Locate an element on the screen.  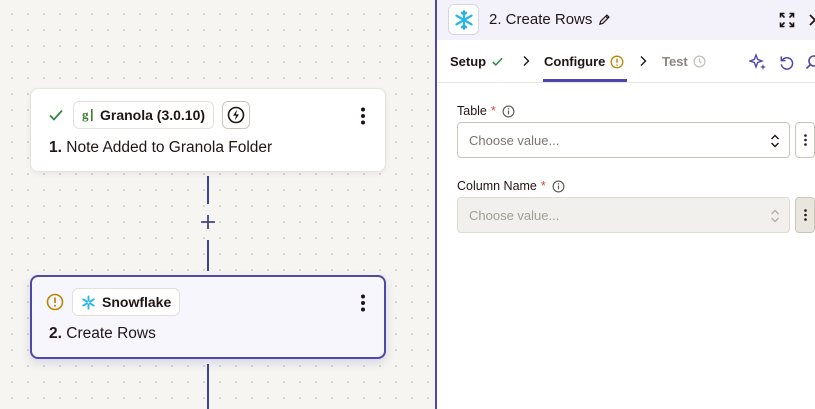
column-name-options-button is located at coordinates (805, 215).